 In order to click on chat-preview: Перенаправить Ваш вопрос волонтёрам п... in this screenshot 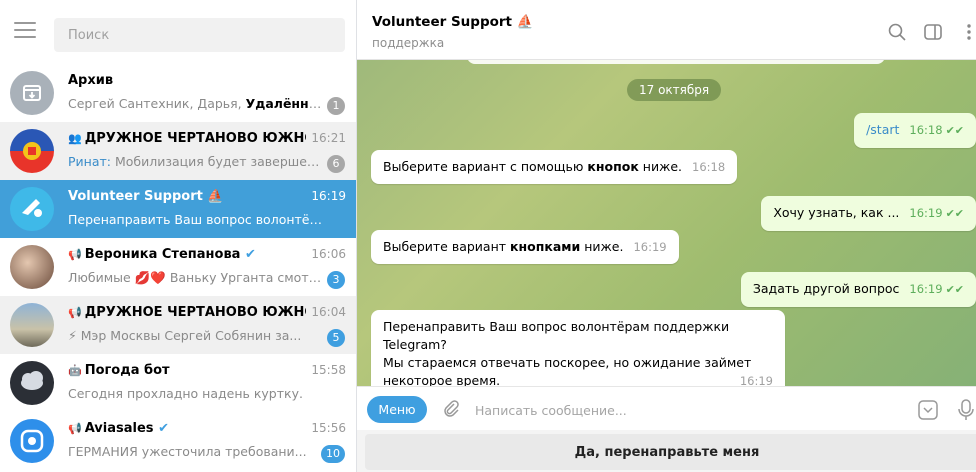, I will do `click(196, 219)`.